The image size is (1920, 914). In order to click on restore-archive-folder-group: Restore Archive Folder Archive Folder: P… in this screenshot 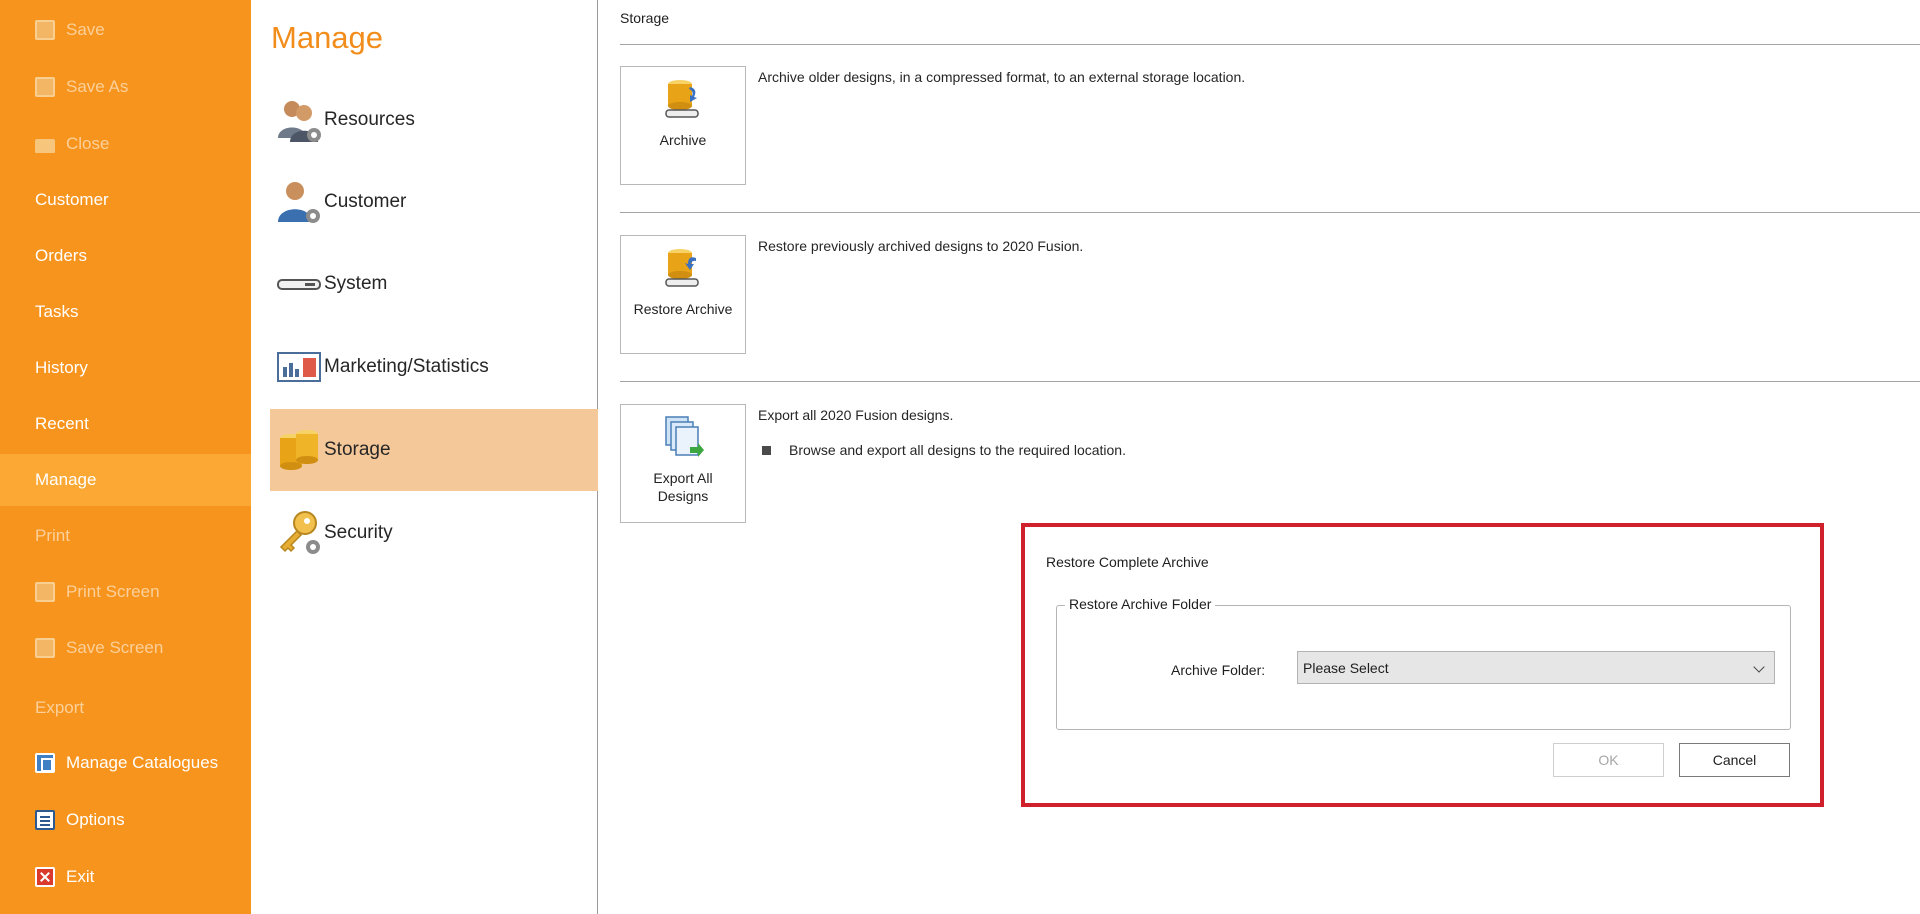, I will do `click(1423, 663)`.